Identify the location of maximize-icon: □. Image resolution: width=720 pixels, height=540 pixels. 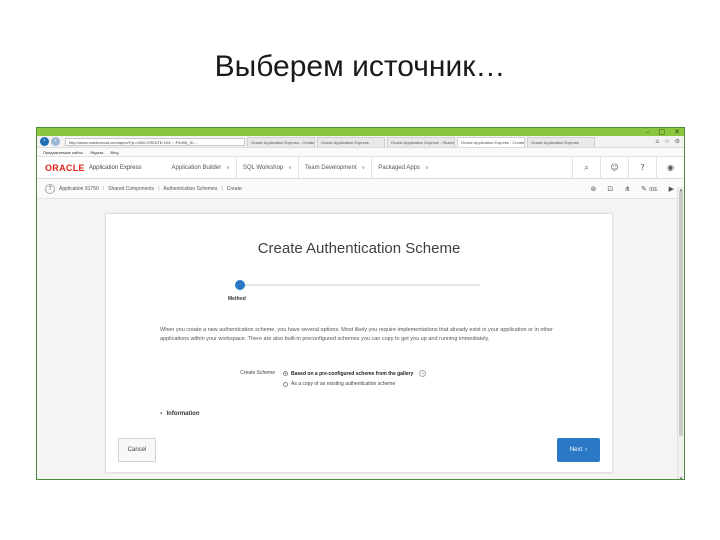
(662, 132).